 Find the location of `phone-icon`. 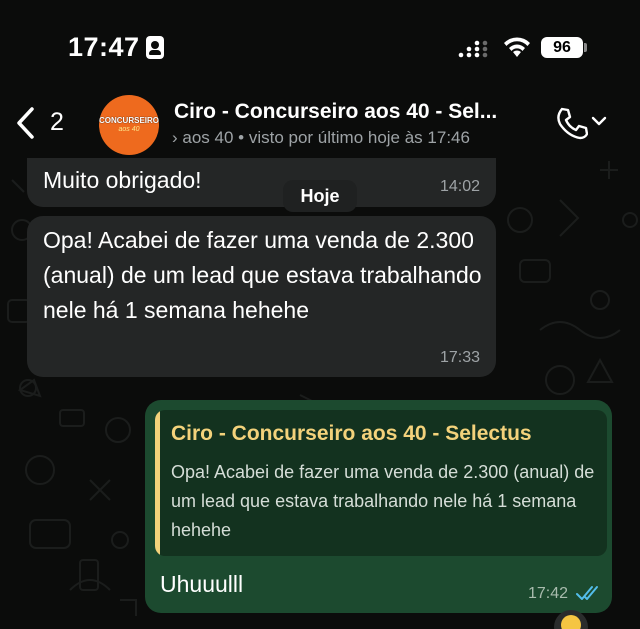

phone-icon is located at coordinates (571, 123).